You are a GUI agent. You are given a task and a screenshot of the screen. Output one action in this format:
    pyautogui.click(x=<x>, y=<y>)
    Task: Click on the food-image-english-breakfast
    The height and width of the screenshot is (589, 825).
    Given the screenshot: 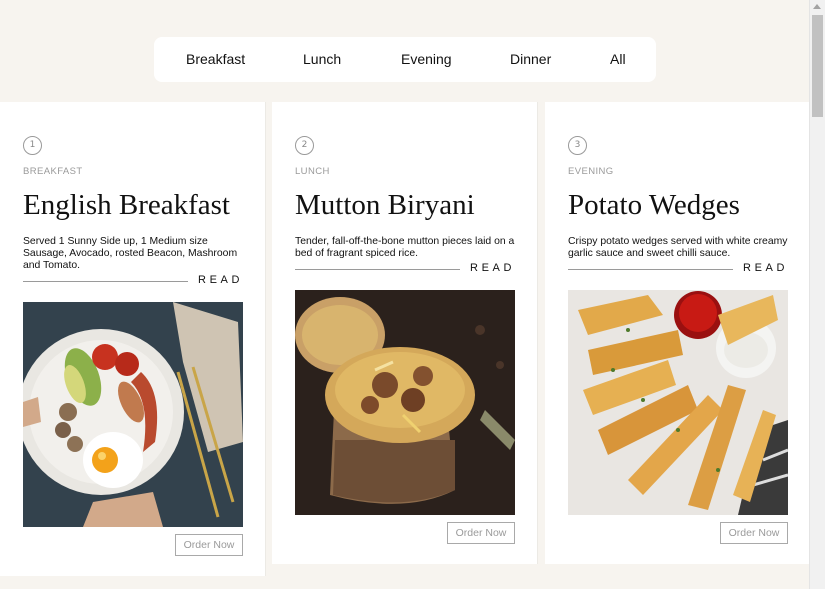 What is the action you would take?
    pyautogui.click(x=133, y=414)
    